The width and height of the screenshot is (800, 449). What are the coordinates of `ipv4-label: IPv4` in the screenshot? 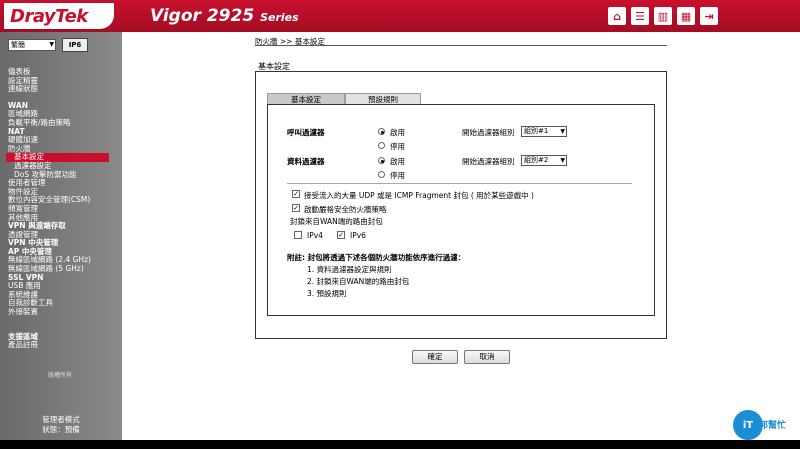 It's located at (315, 235).